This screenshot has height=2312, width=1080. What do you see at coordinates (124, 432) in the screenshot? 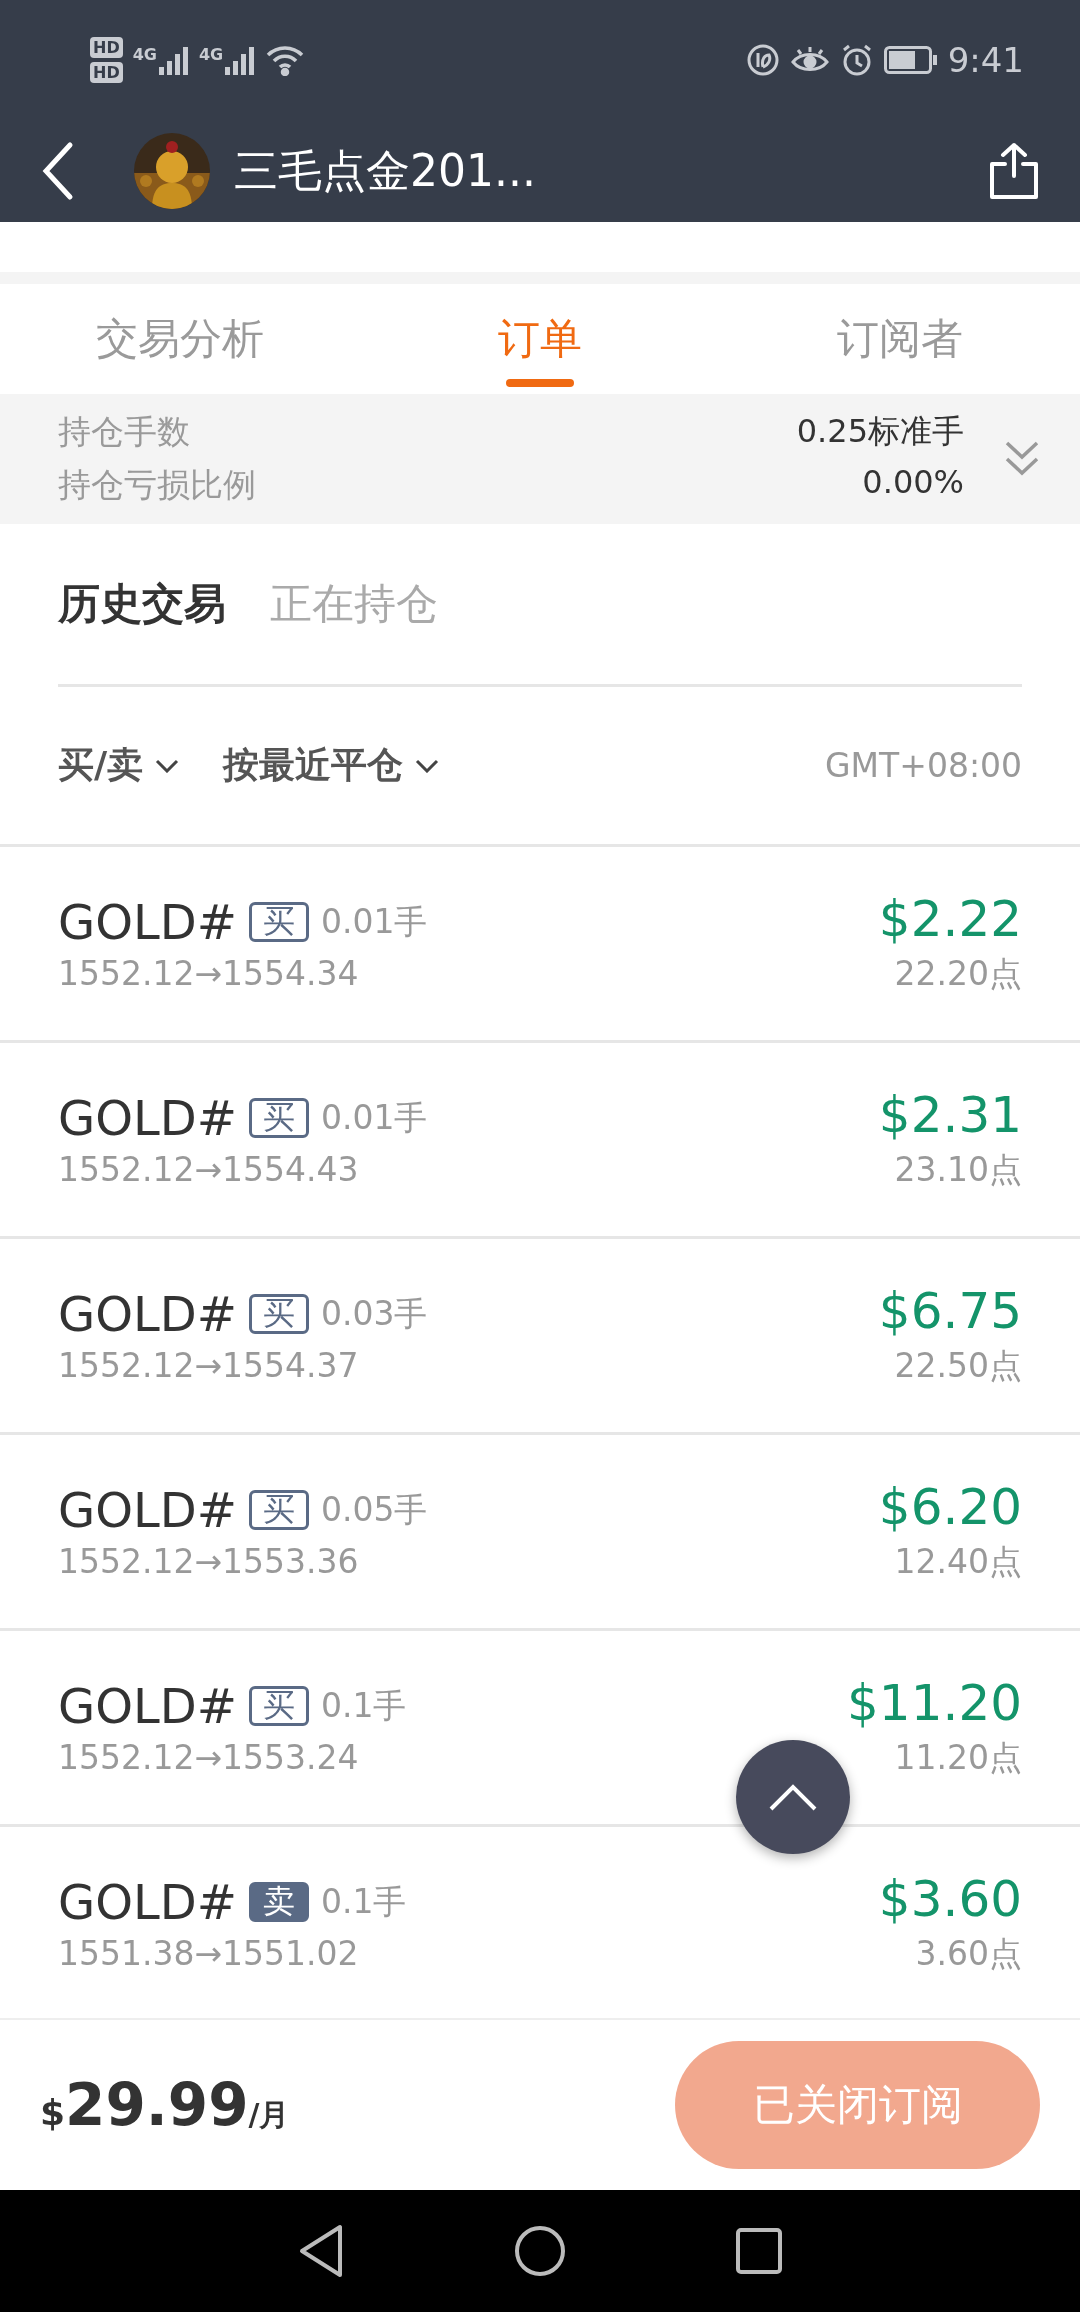
I see `summary-label: 持仓手数` at bounding box center [124, 432].